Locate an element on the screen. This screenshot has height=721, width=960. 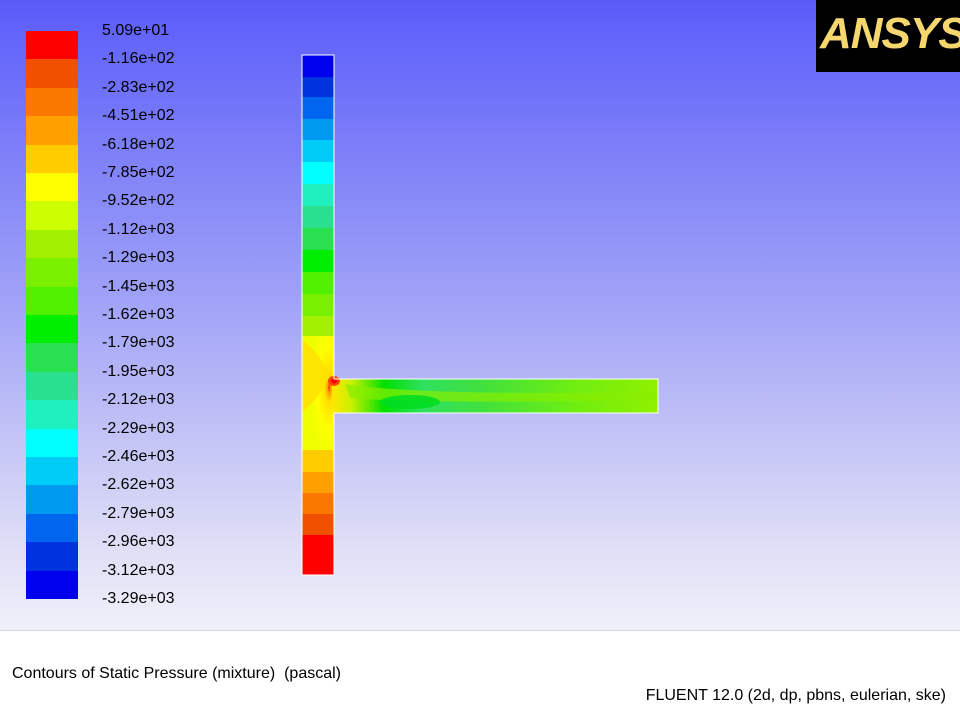
logo-text: ANSYS is located at coordinates (890, 33).